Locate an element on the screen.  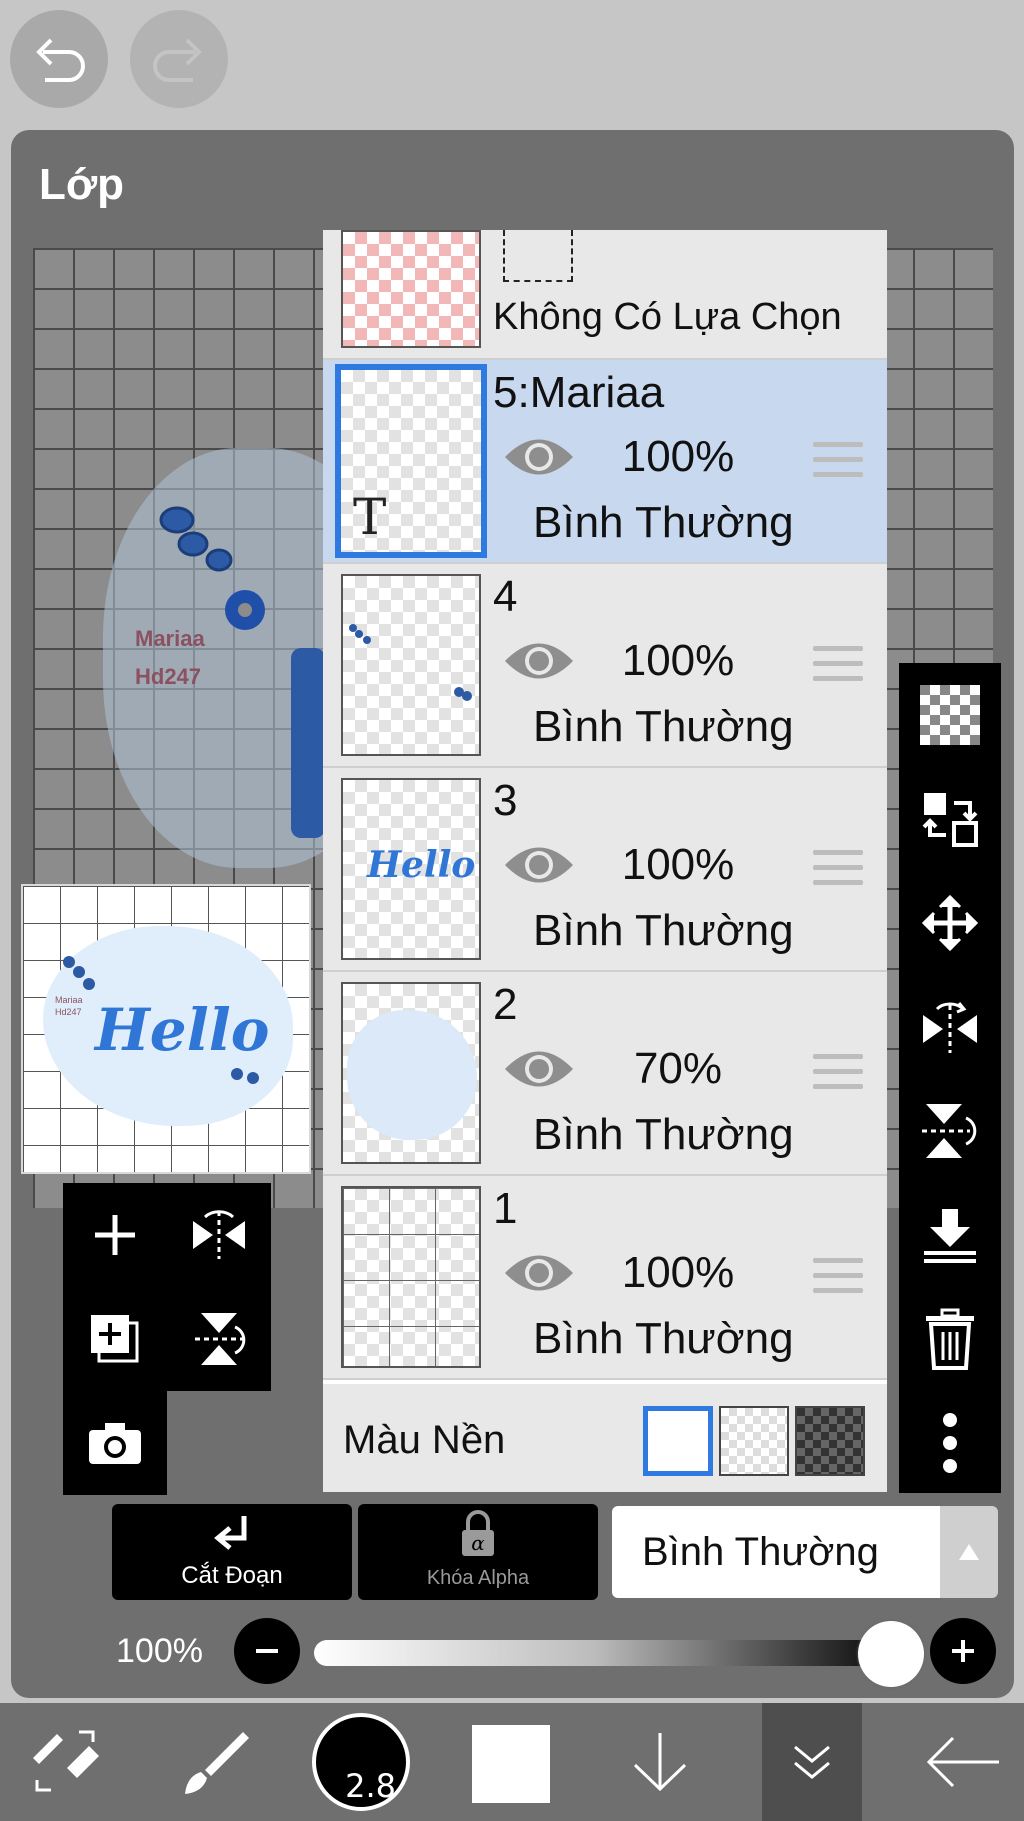
canvas-letter-stroke is located at coordinates (308, 743).